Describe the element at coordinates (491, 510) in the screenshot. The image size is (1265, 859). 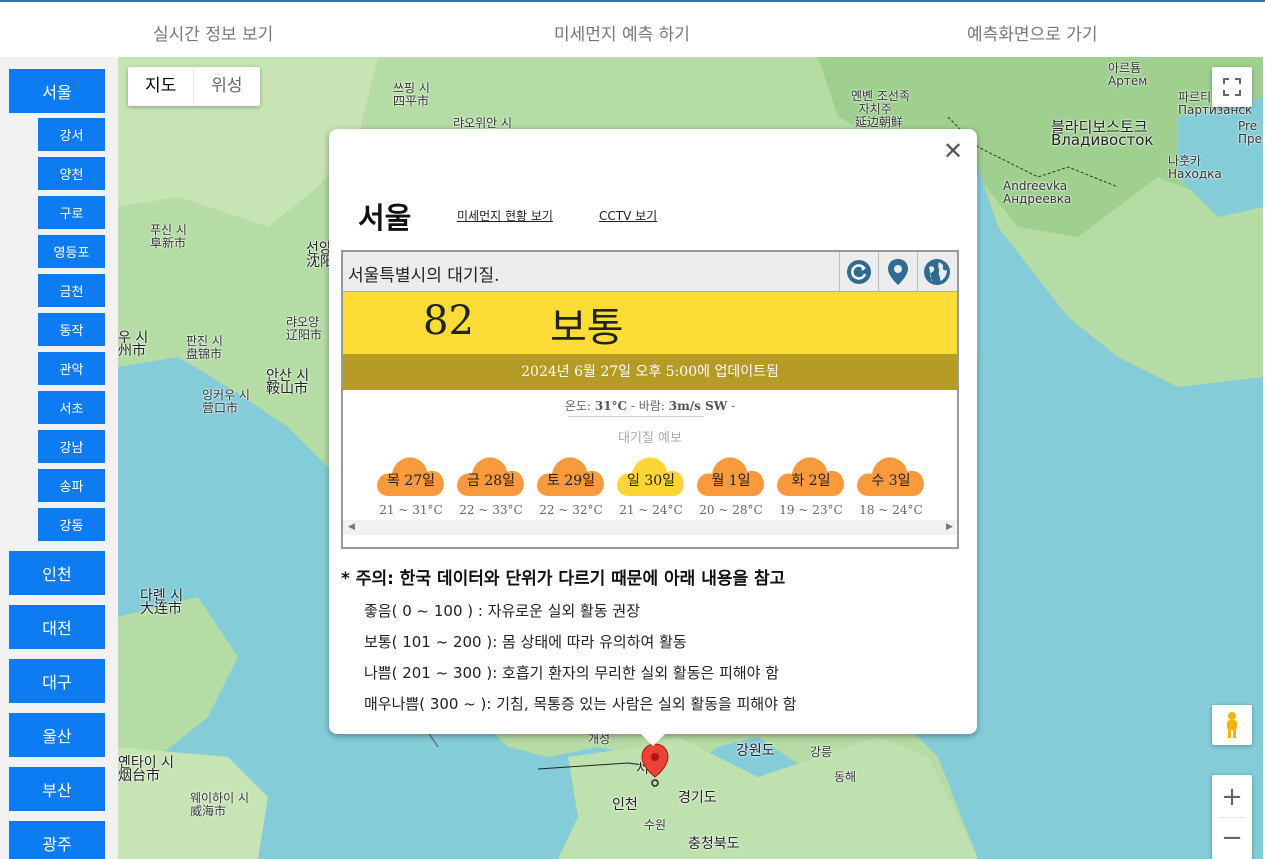
I see `forecast-temp-range: 22 ~ 33°C` at that location.